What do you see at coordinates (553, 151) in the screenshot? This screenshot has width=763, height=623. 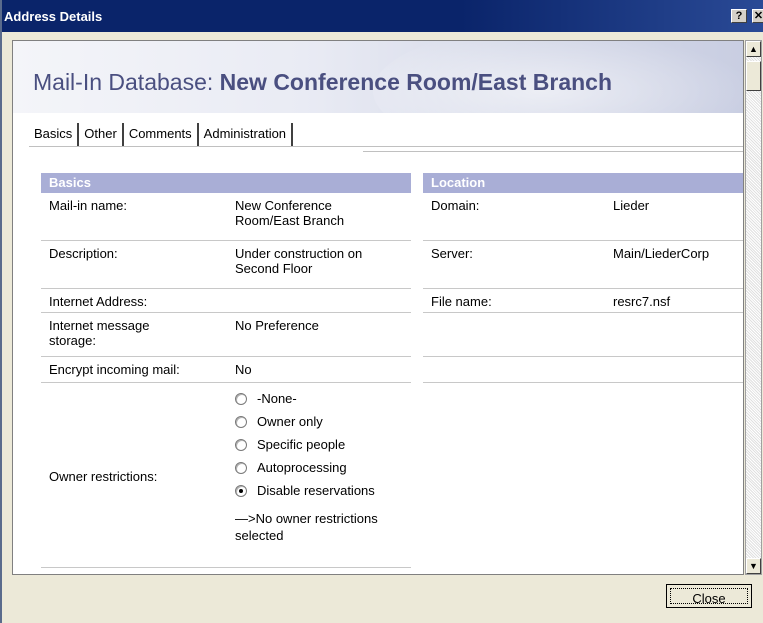 I see `tab-divider-secondary` at bounding box center [553, 151].